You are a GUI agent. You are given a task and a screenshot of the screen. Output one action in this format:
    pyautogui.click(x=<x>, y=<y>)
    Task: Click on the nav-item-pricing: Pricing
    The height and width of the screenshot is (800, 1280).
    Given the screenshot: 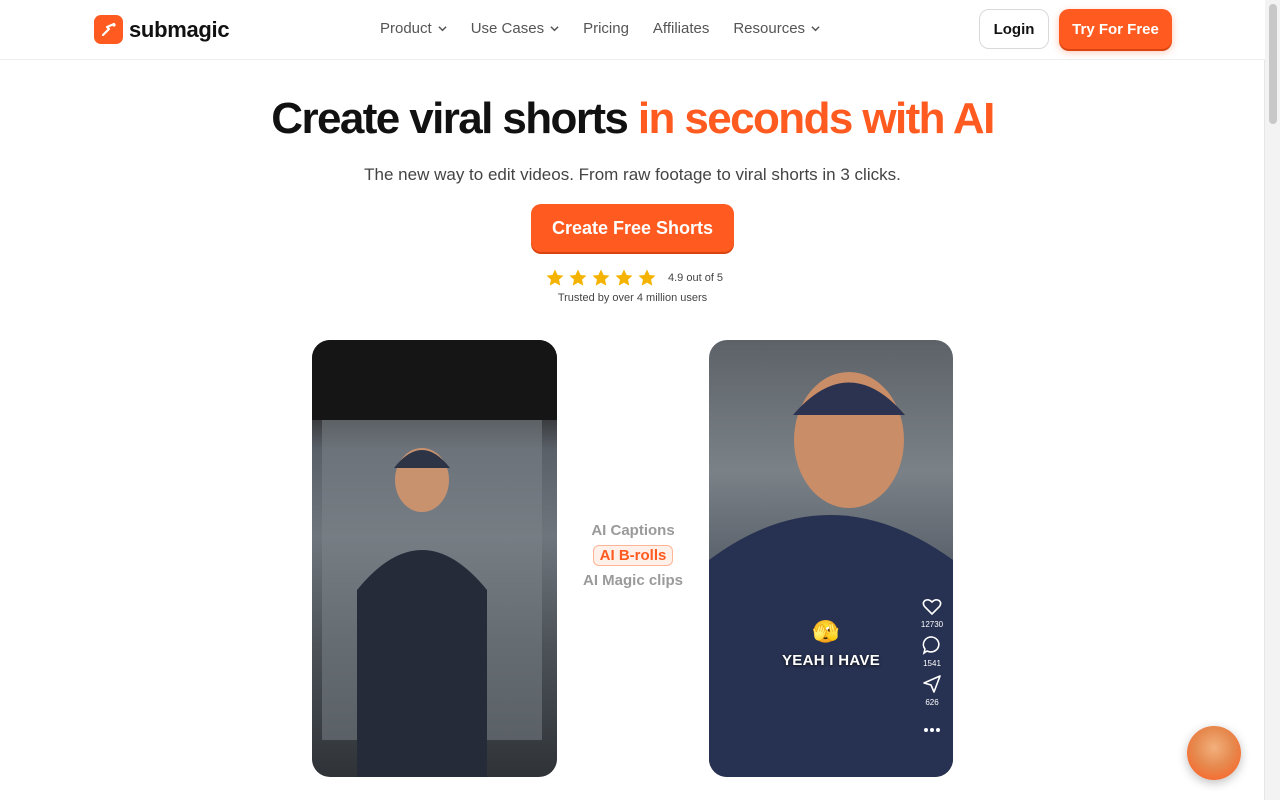 What is the action you would take?
    pyautogui.click(x=606, y=28)
    